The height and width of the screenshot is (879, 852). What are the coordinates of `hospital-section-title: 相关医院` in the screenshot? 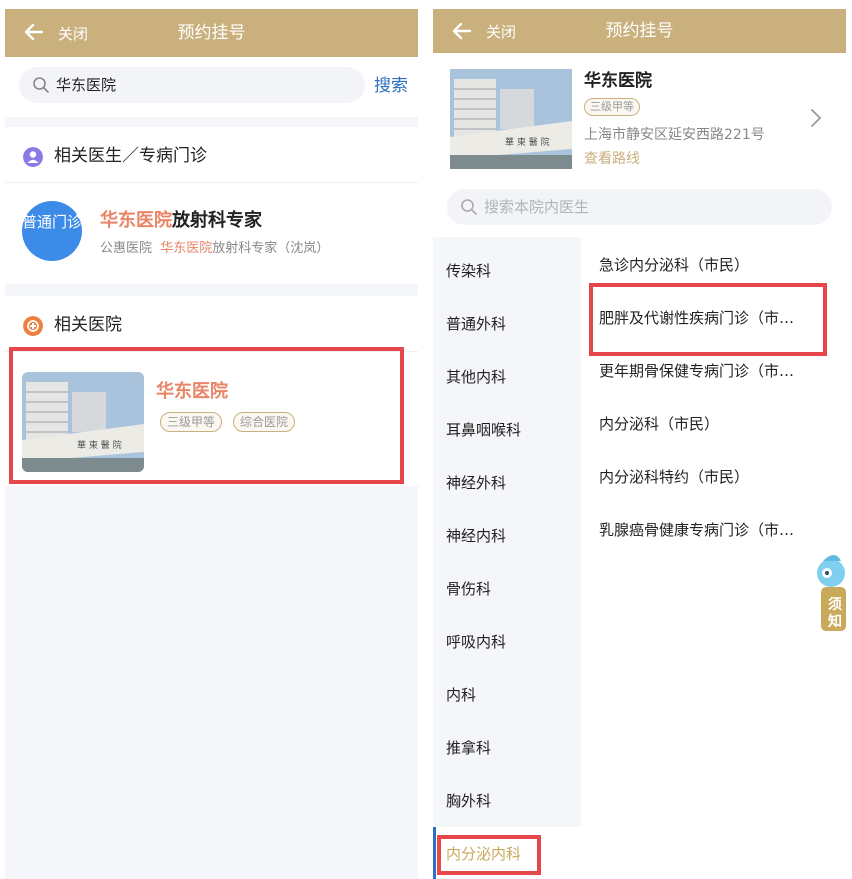 It's located at (88, 325).